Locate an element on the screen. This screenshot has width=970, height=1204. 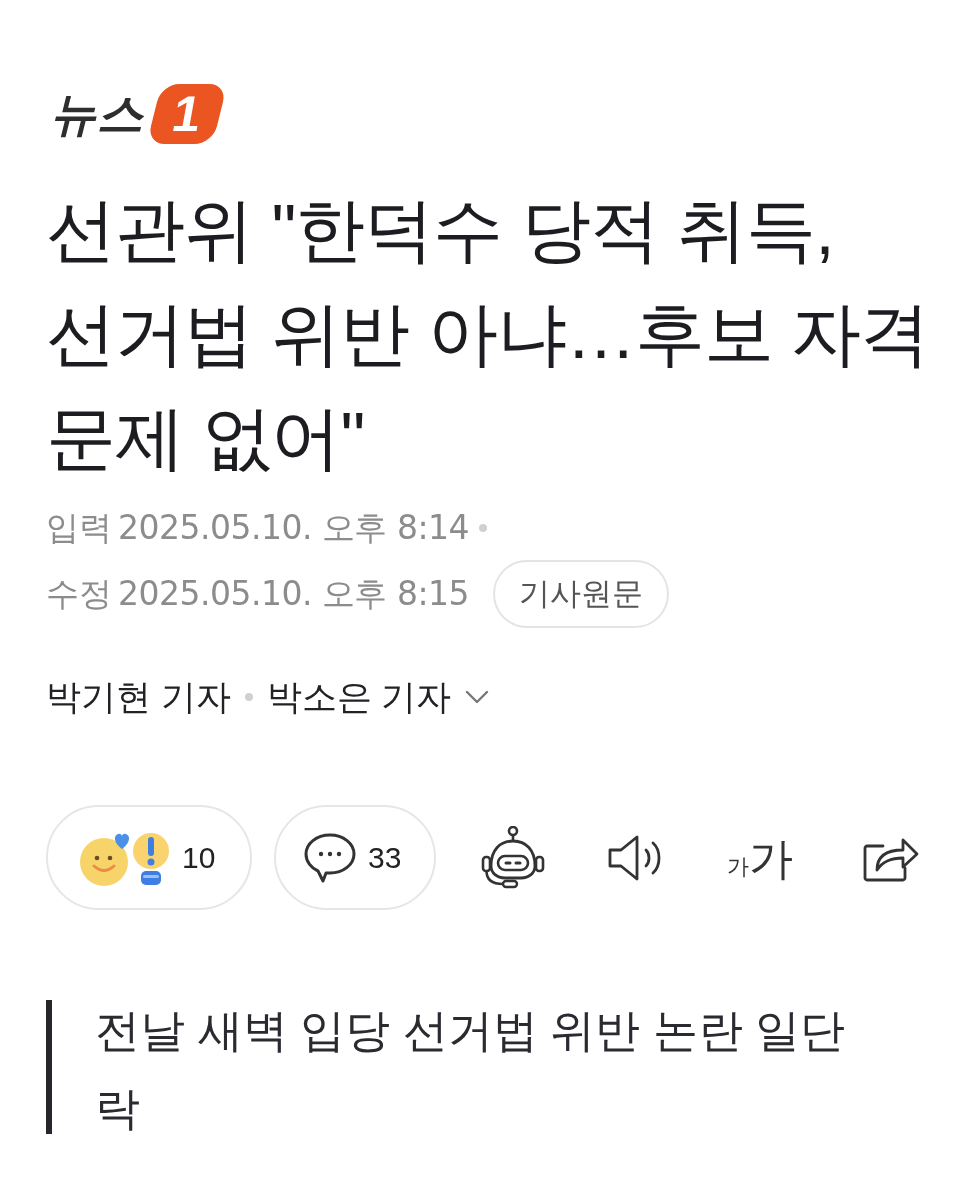
speech-bubble-icon is located at coordinates (330, 857).